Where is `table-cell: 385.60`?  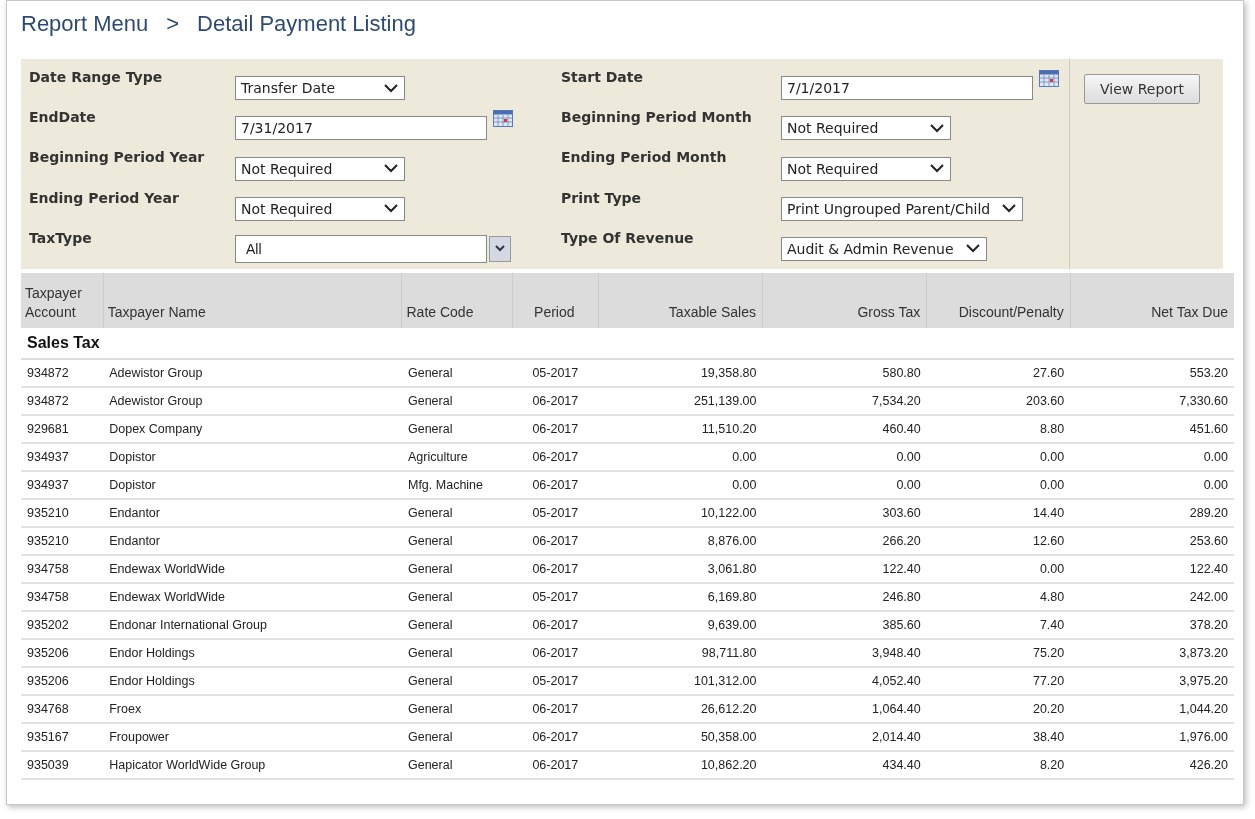 table-cell: 385.60 is located at coordinates (844, 625).